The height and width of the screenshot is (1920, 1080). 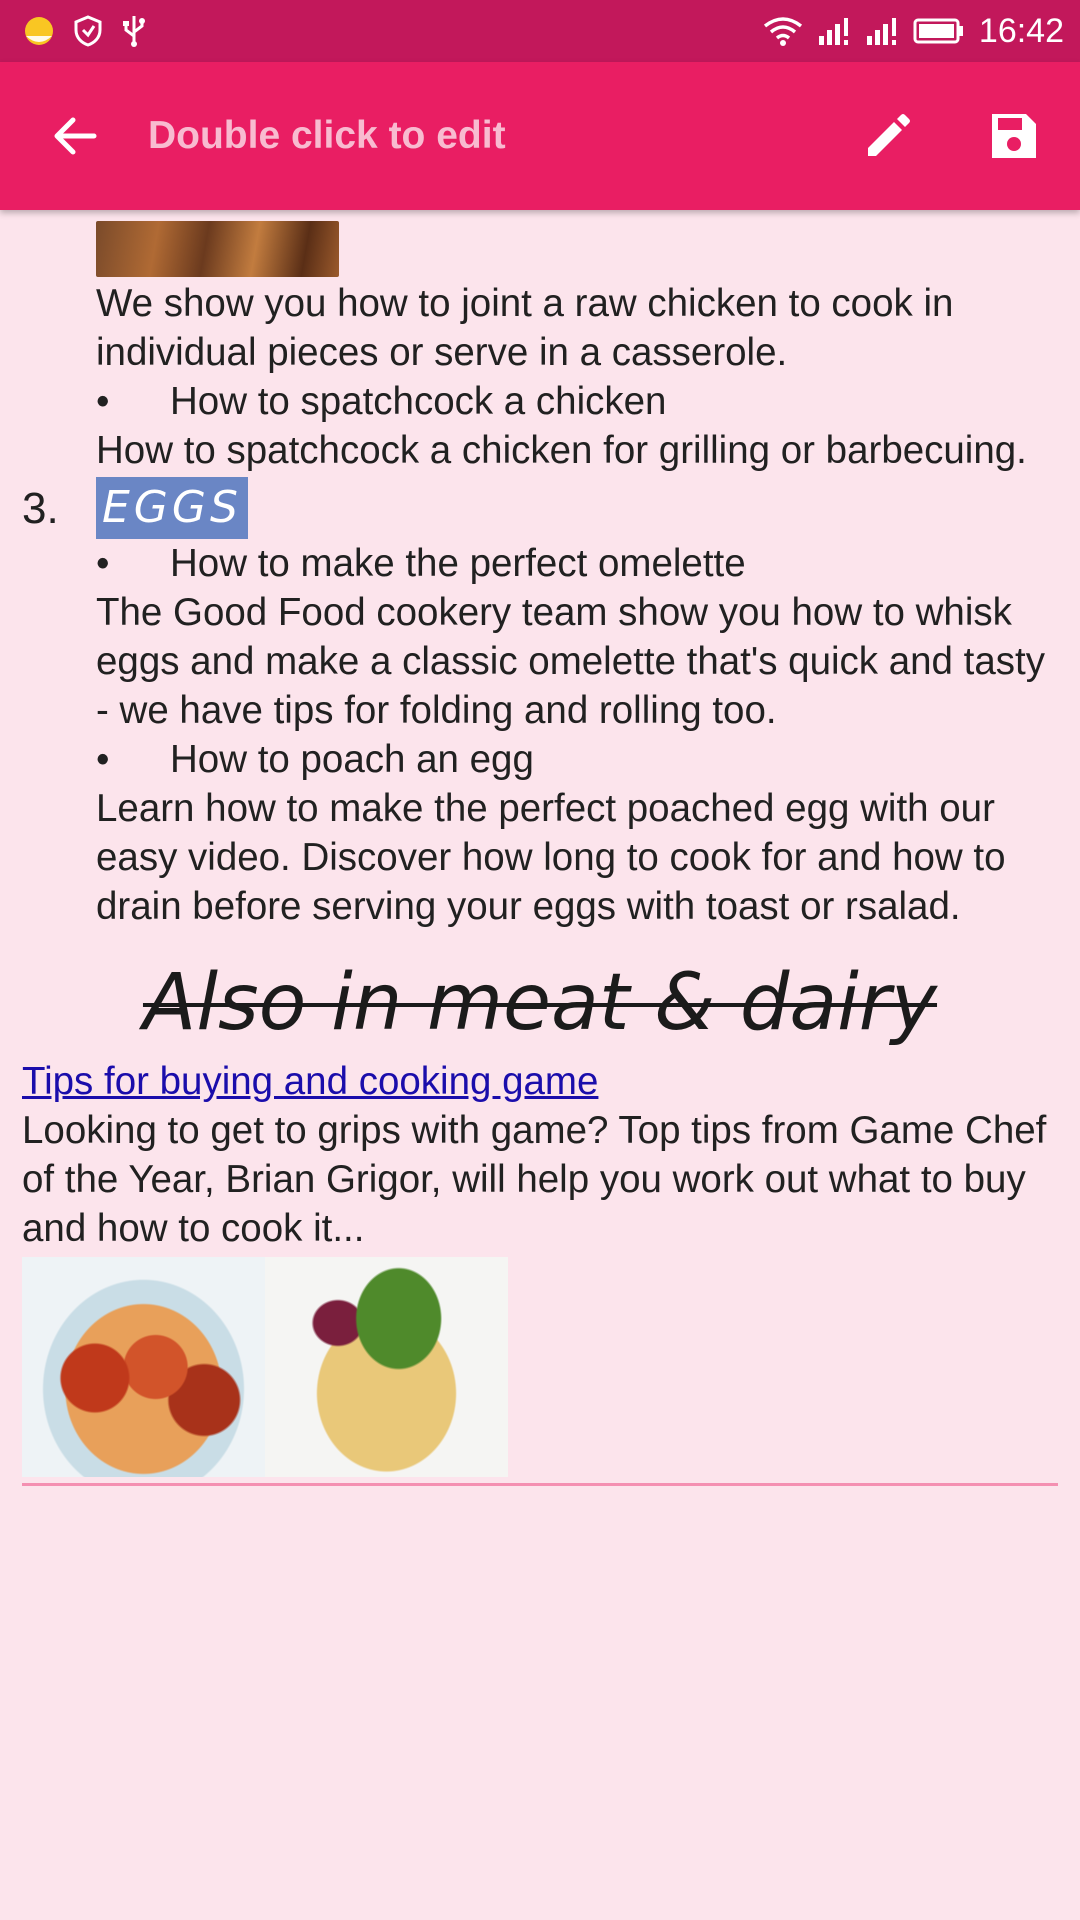 I want to click on divider, so click(x=540, y=1484).